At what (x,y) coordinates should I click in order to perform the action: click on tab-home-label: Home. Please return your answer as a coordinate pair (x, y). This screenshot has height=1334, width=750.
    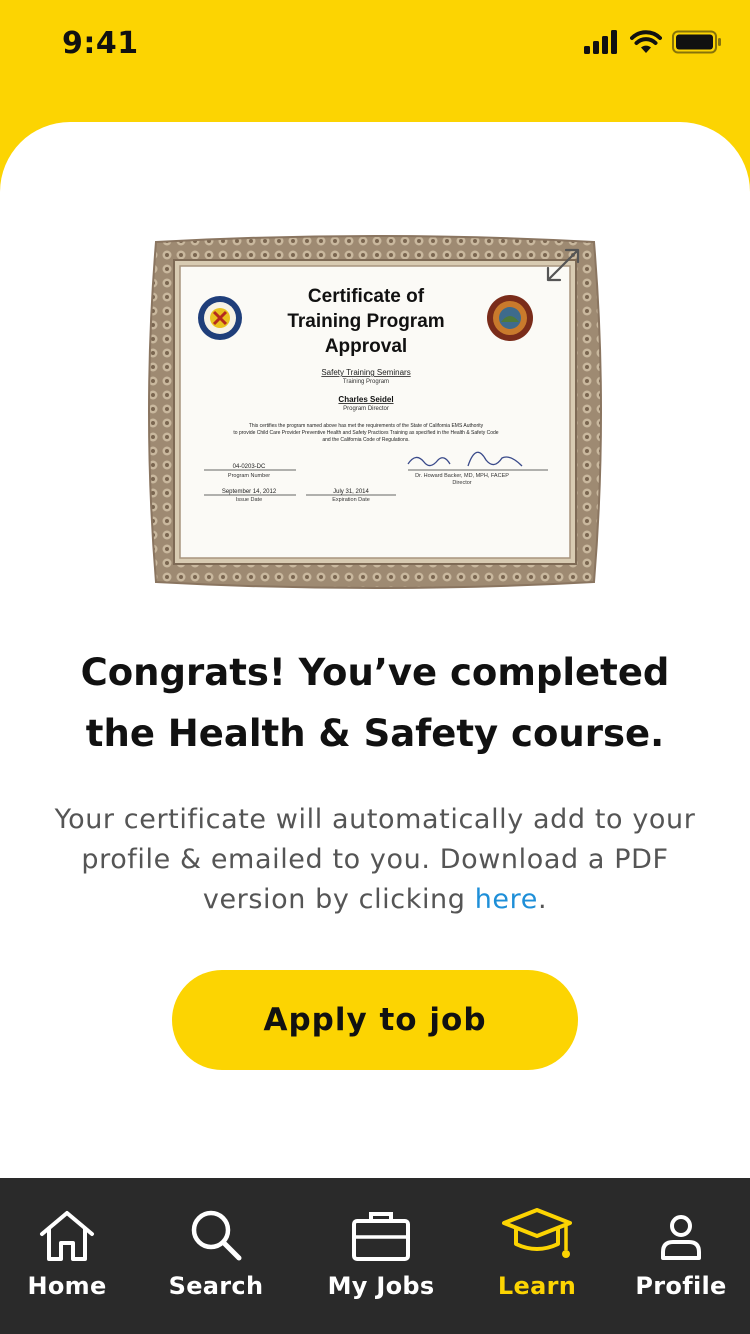
    Looking at the image, I should click on (67, 1286).